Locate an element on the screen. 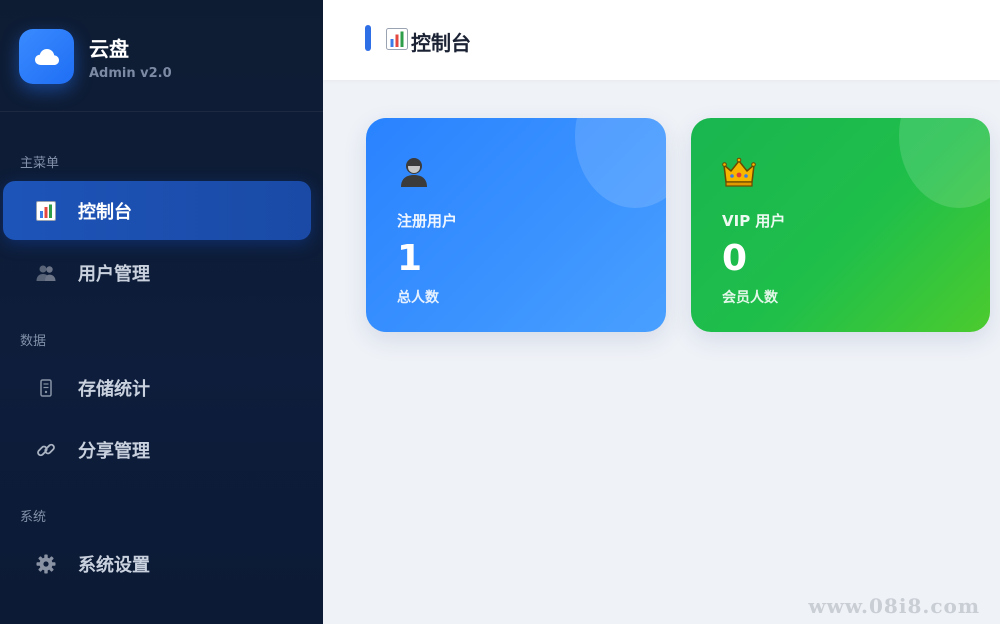  sidebar-item-settings: 系统设置 is located at coordinates (157, 563).